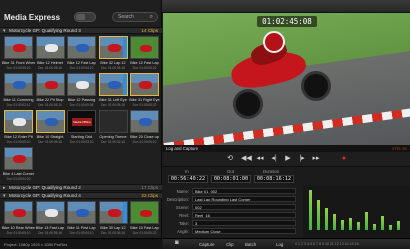  Describe the element at coordinates (149, 30) in the screenshot. I see `bin-clip-count: 14 Clips` at that location.